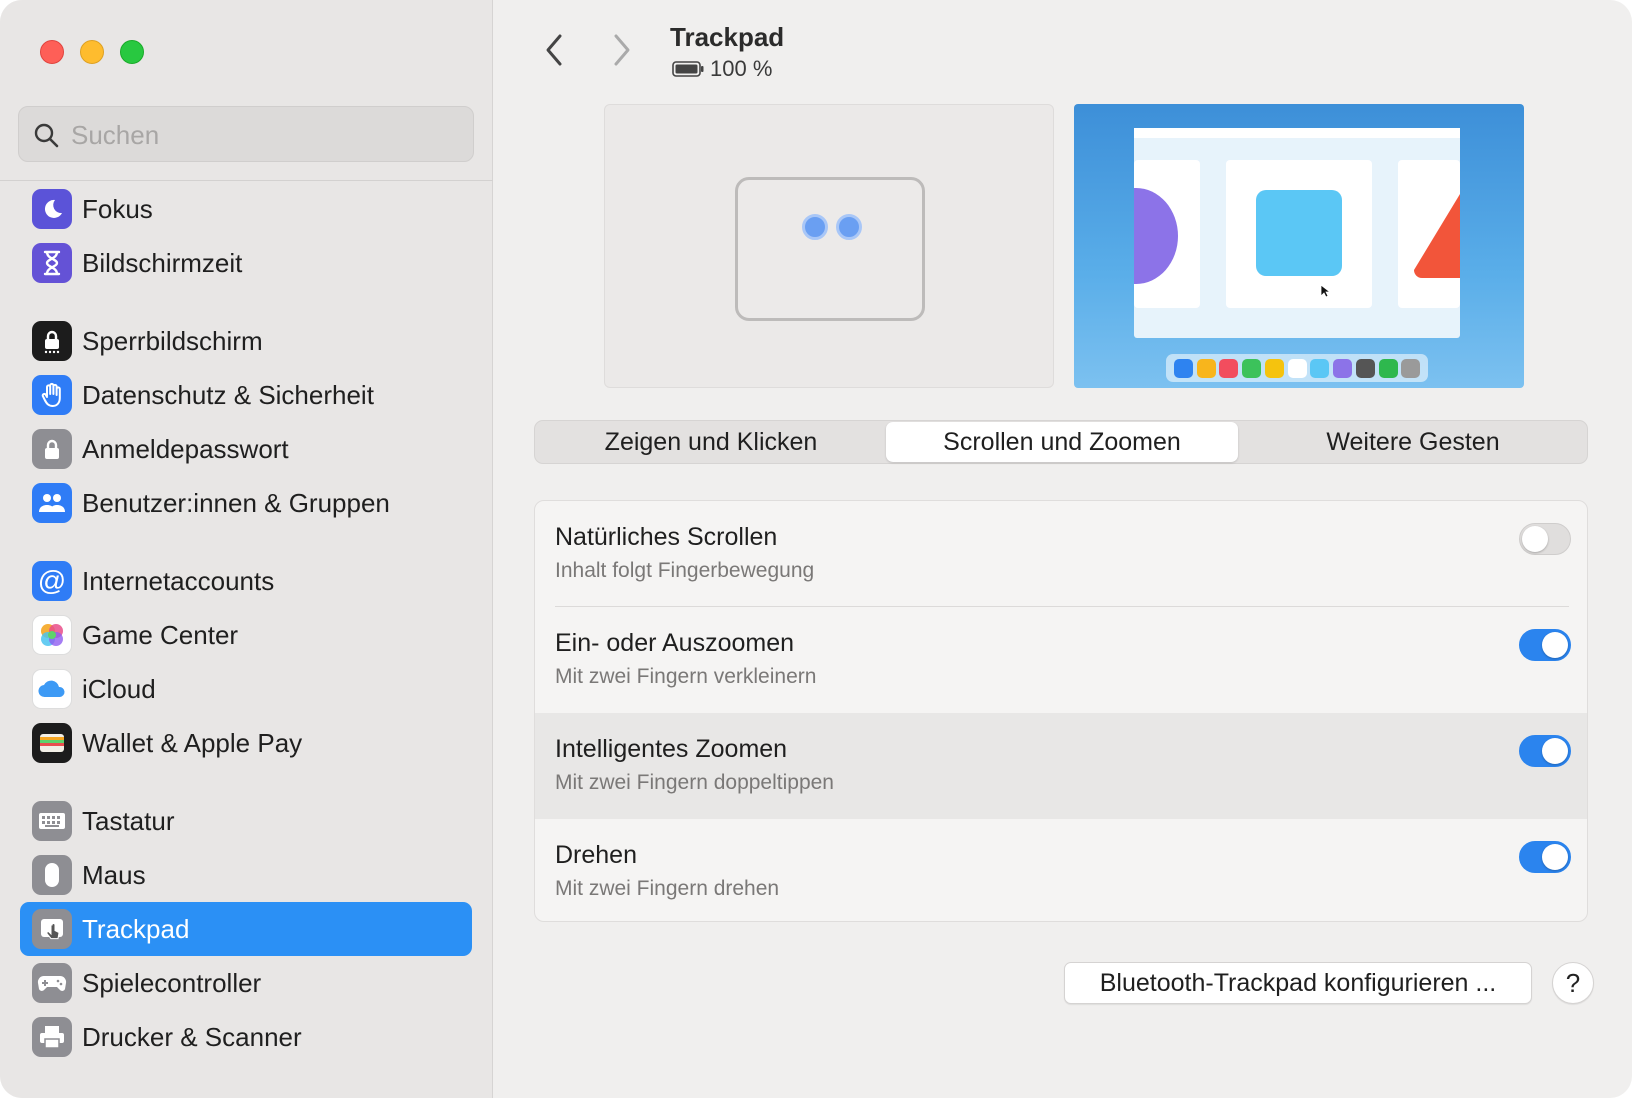  What do you see at coordinates (246, 180) in the screenshot?
I see `sidebar-divider` at bounding box center [246, 180].